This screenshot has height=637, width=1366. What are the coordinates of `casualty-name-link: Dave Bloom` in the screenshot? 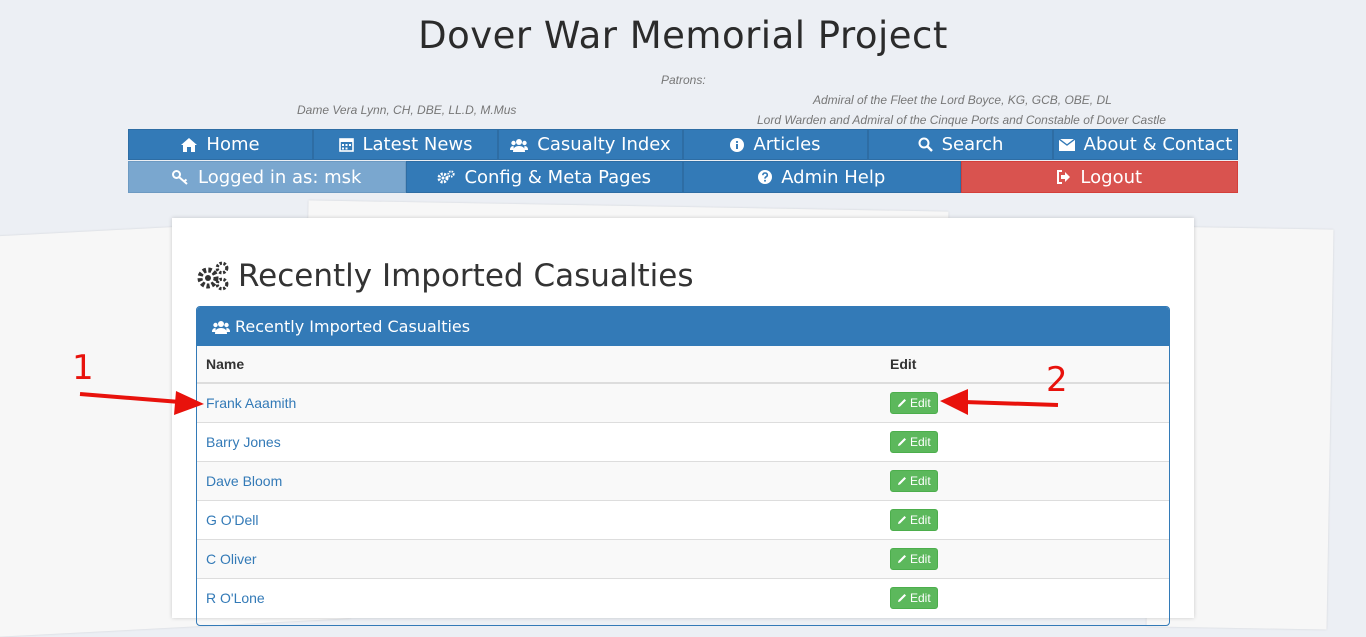 It's located at (244, 481).